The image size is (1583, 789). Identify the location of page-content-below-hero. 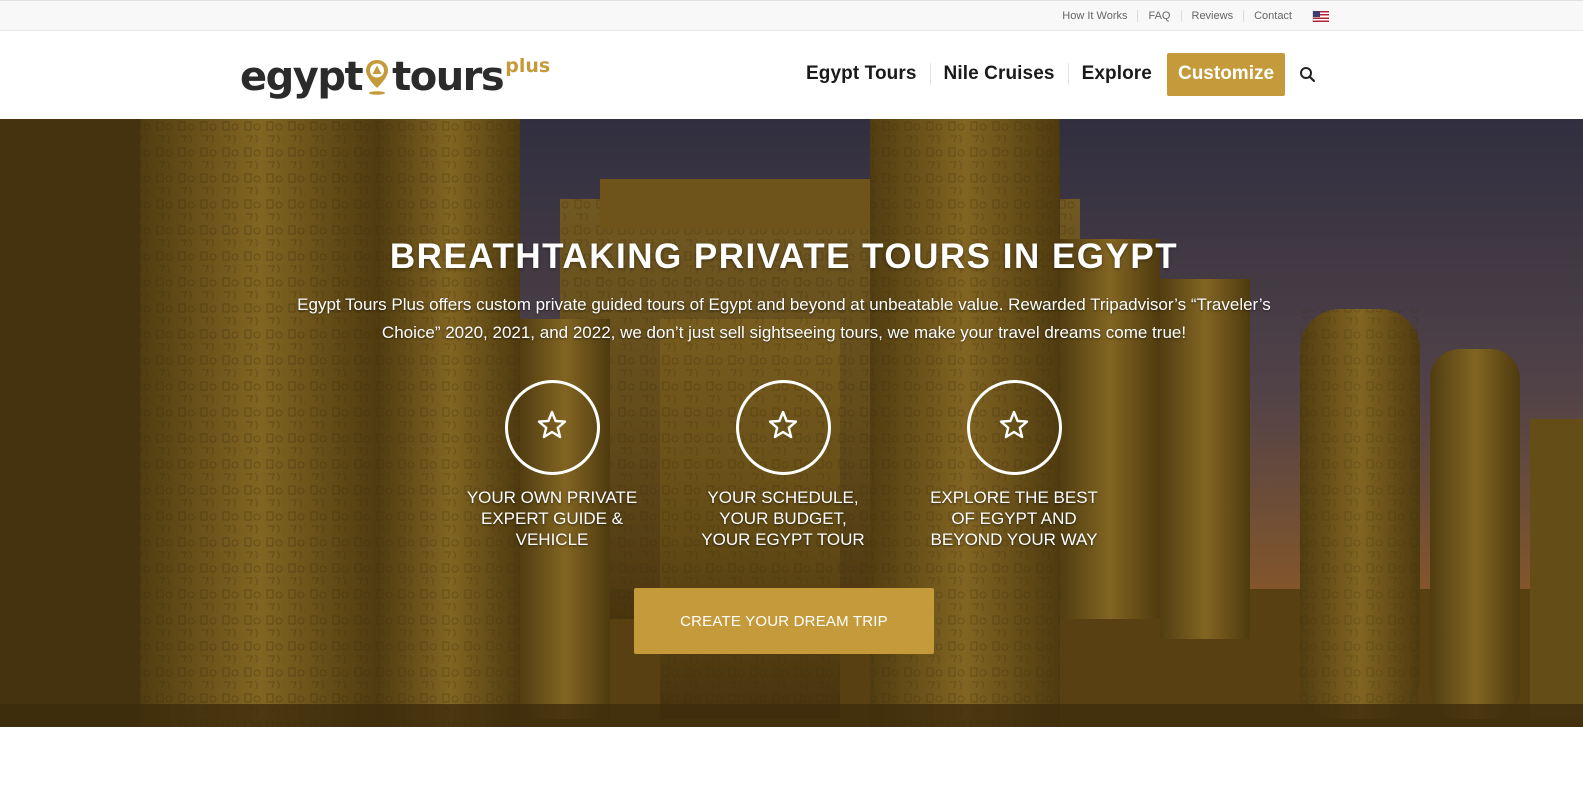
(791, 758).